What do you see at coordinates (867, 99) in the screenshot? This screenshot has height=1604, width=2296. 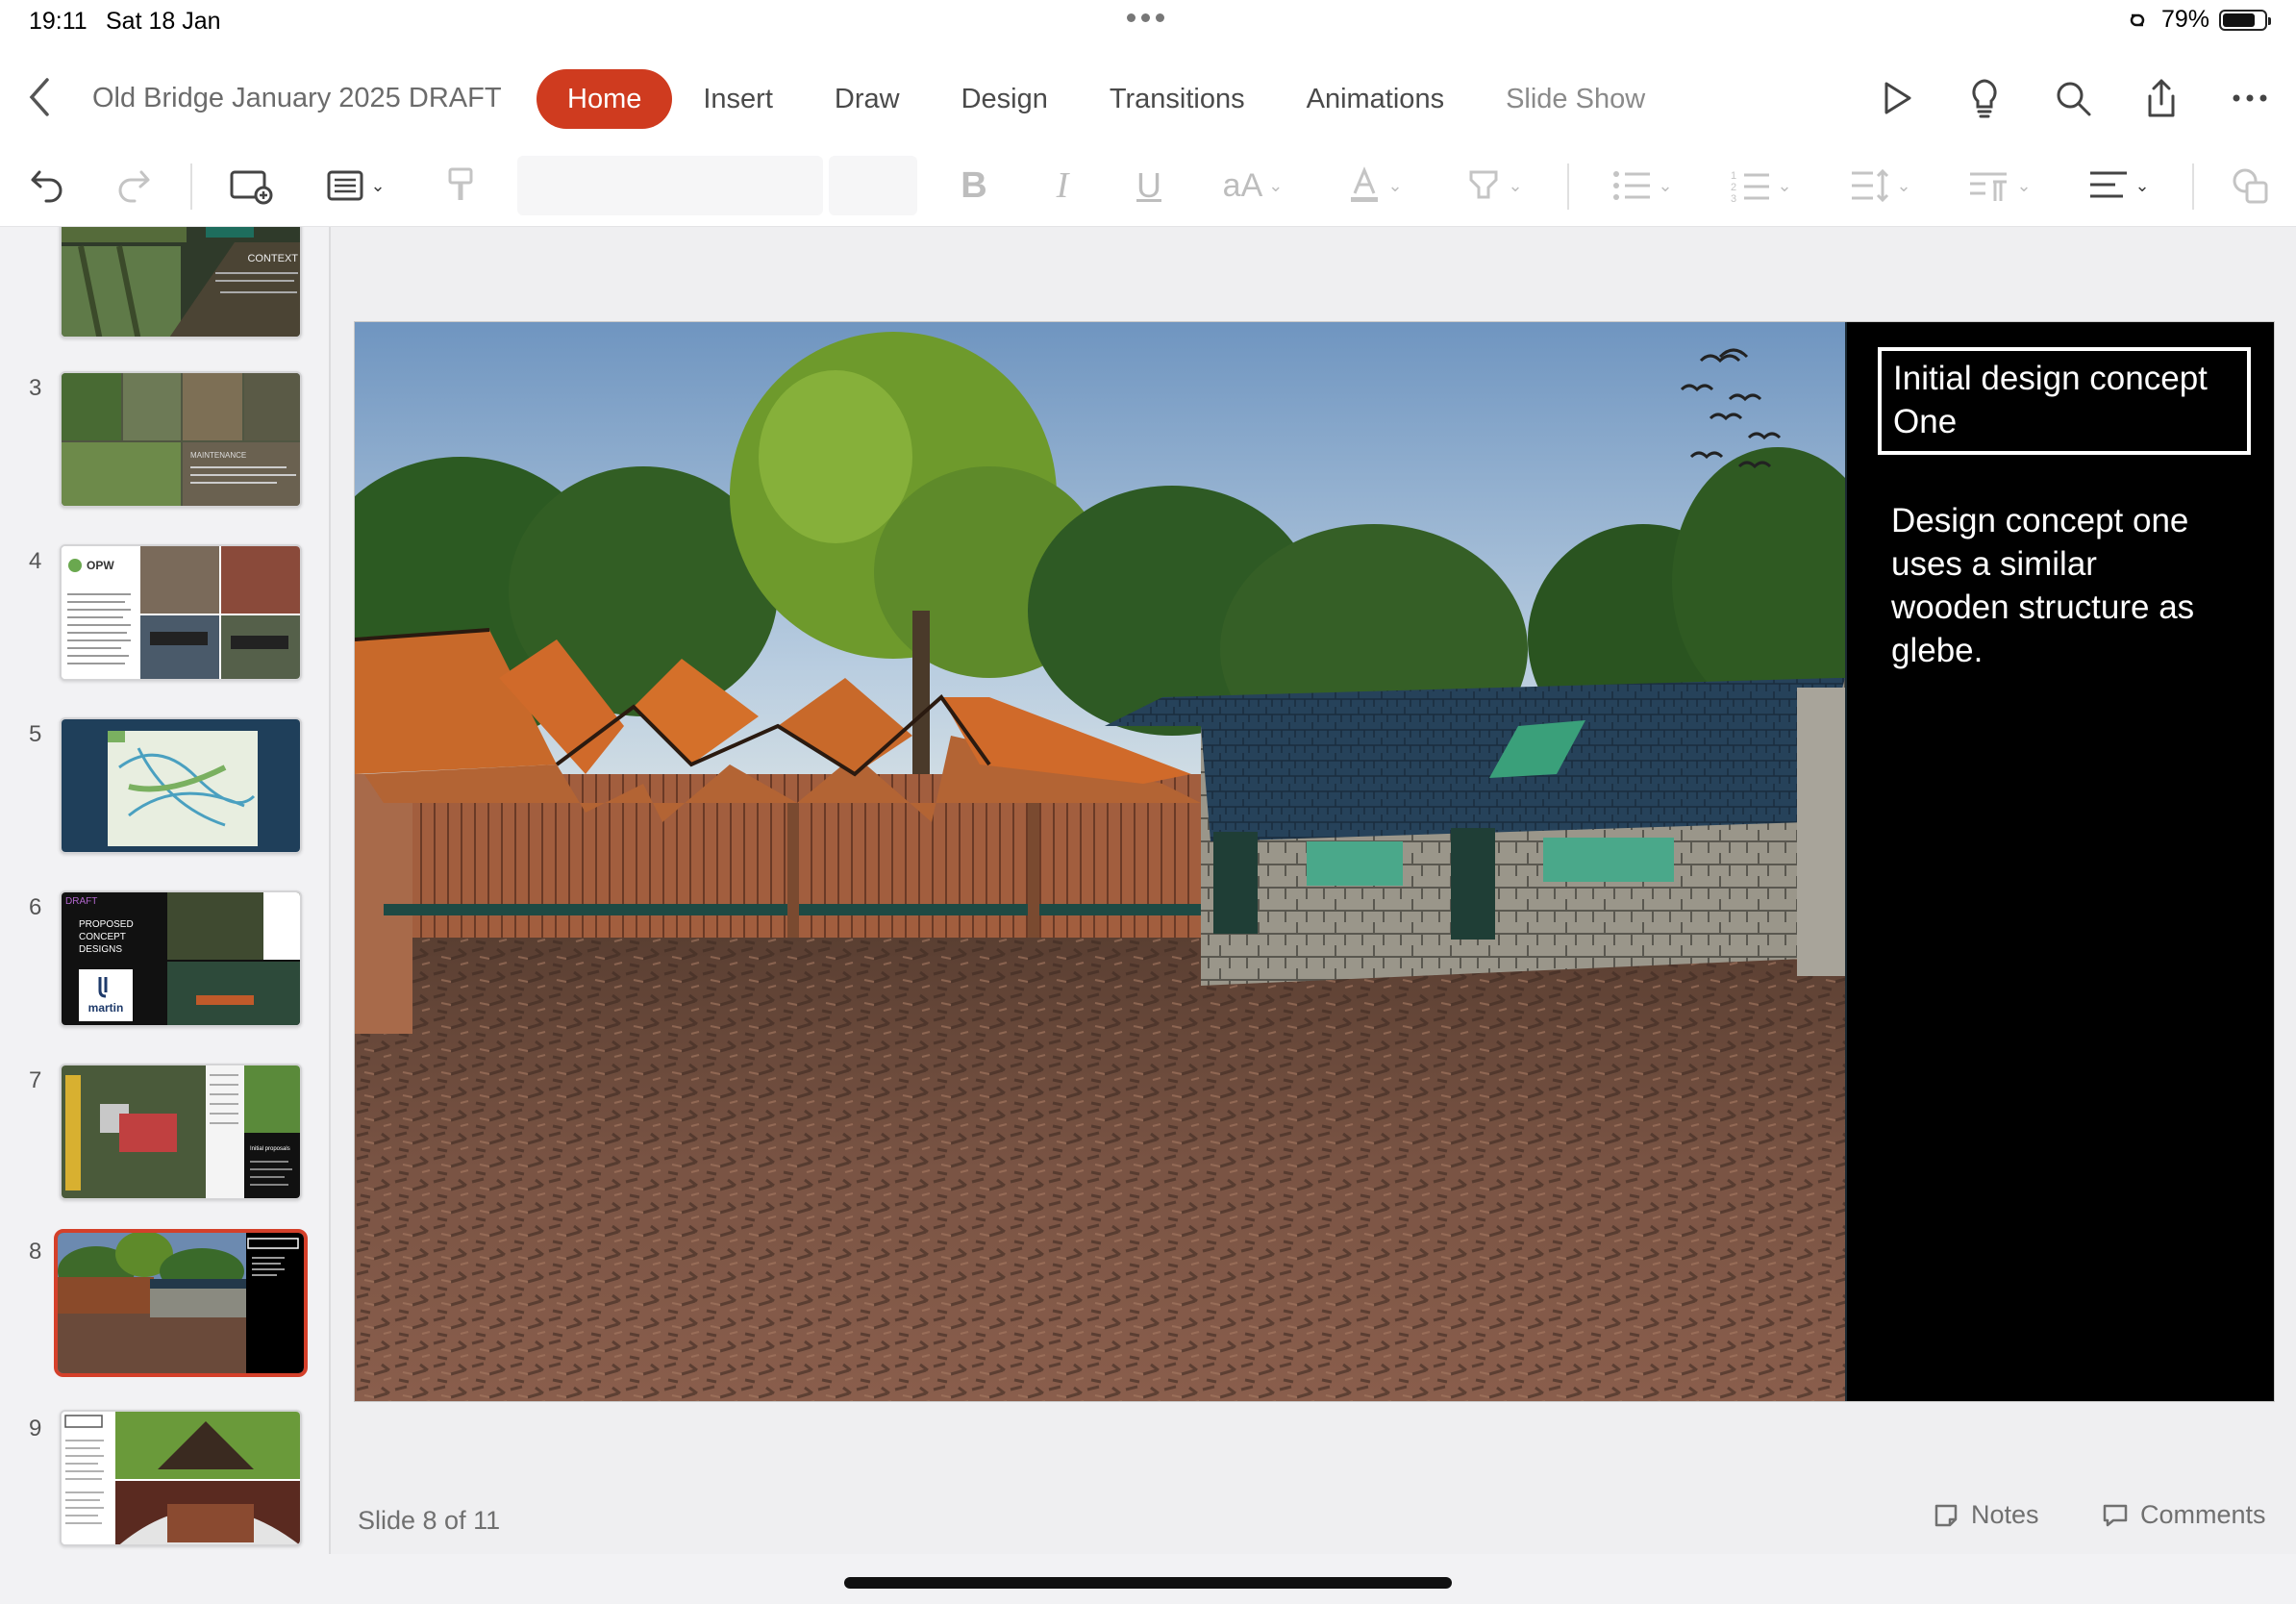 I see `tab-draw: Draw` at bounding box center [867, 99].